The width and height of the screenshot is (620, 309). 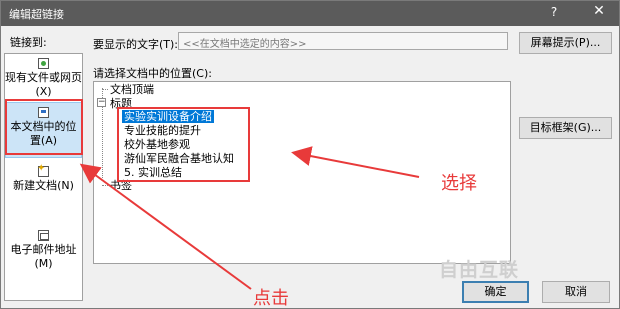 I want to click on link-type-label: 现有文件或网页(X), so click(x=43, y=84).